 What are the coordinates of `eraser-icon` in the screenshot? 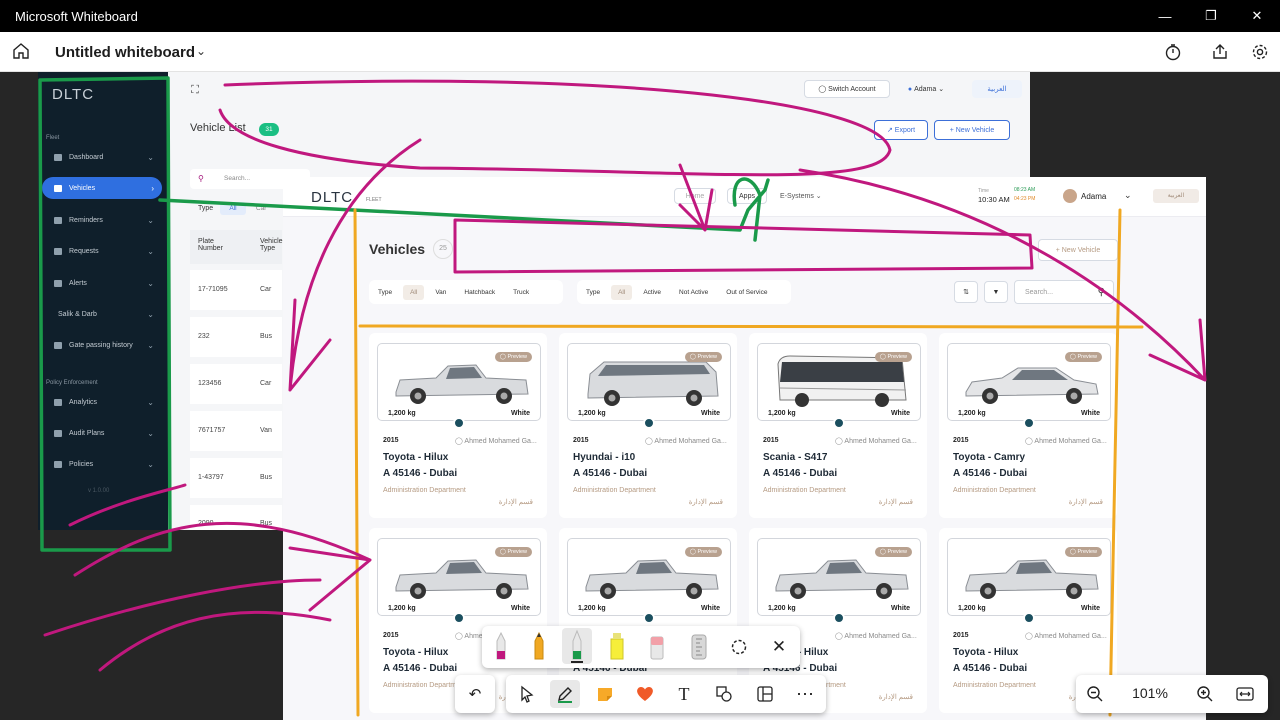 It's located at (657, 646).